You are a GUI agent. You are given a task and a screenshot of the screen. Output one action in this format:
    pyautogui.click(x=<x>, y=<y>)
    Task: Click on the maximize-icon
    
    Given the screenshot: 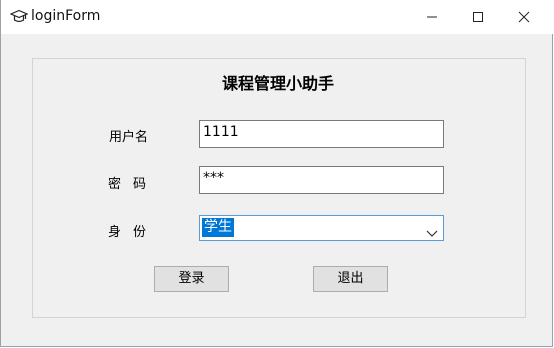 What is the action you would take?
    pyautogui.click(x=478, y=17)
    